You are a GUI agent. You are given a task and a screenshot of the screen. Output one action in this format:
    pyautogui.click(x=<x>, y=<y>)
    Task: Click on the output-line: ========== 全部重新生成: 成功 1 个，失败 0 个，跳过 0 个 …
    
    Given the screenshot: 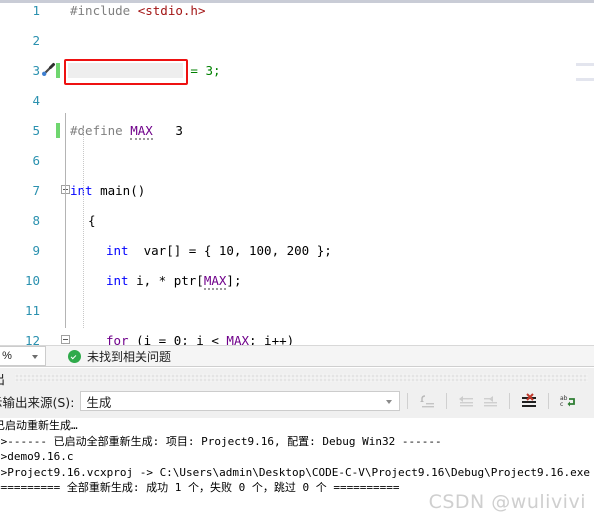 What is the action you would take?
    pyautogui.click(x=200, y=487)
    